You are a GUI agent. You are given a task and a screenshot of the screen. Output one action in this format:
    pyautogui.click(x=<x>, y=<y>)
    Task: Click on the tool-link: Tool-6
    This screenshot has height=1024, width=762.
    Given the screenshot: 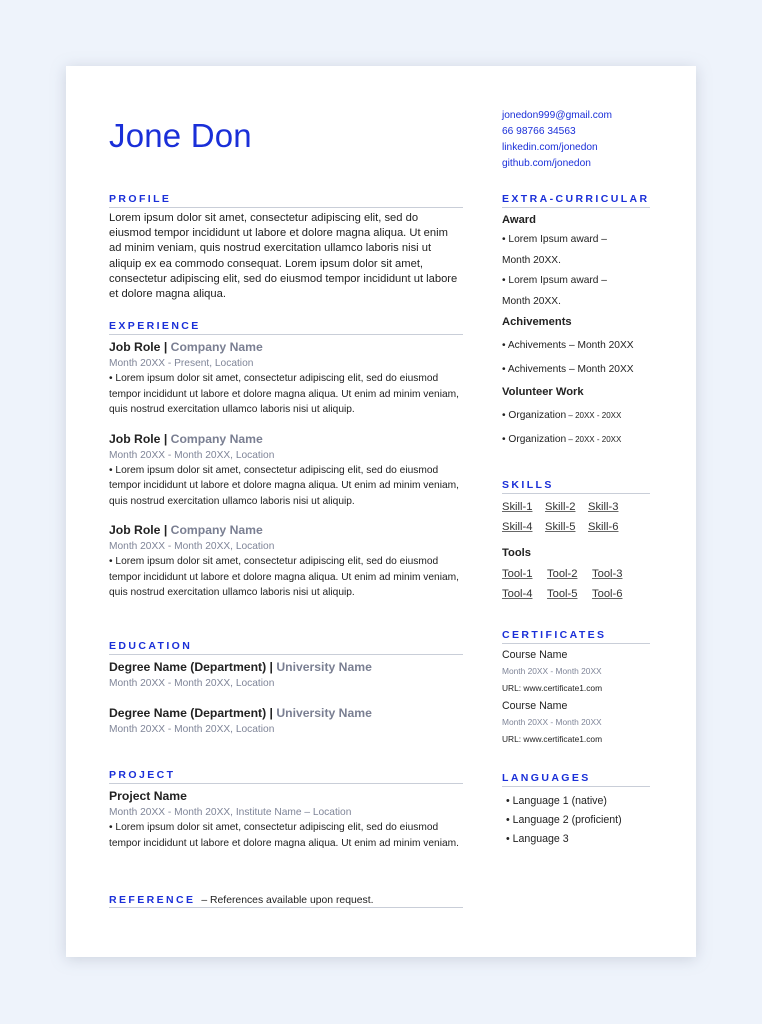 What is the action you would take?
    pyautogui.click(x=614, y=594)
    